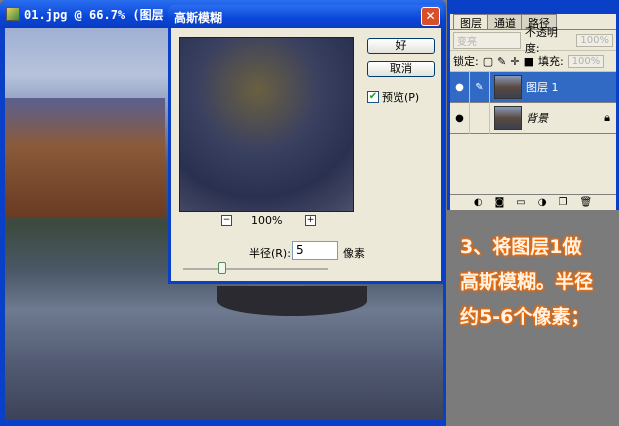  Describe the element at coordinates (542, 87) in the screenshot. I see `layer-name: 图层 1` at that location.